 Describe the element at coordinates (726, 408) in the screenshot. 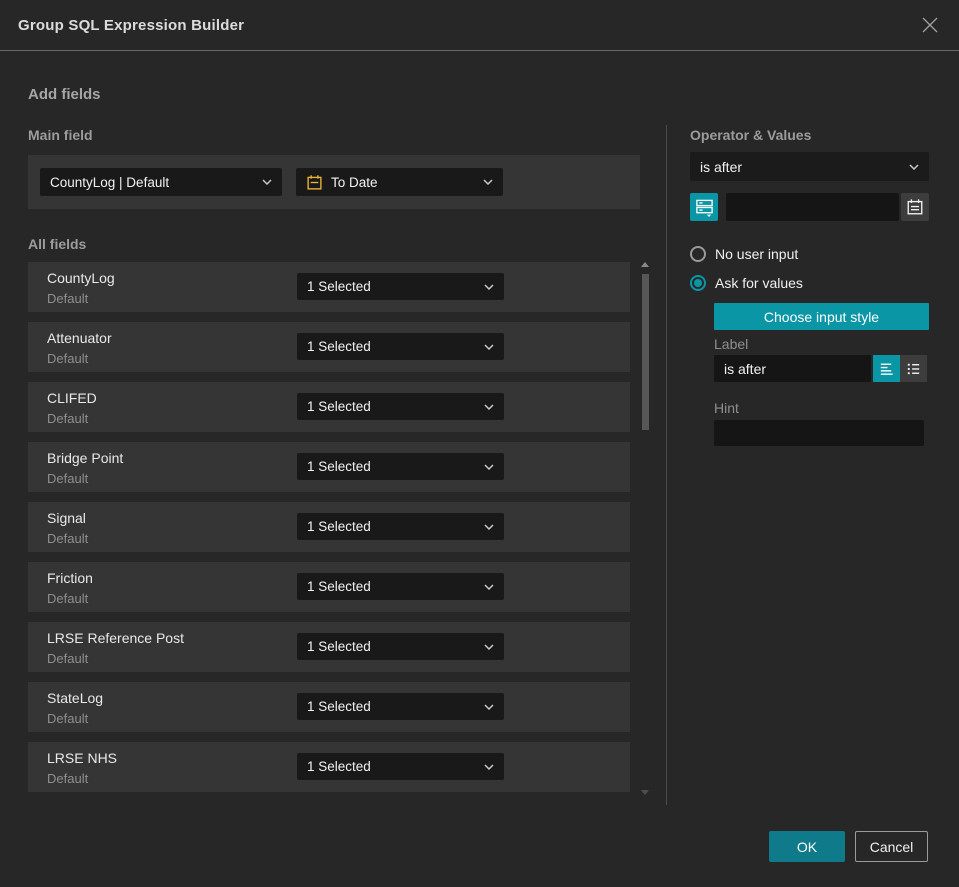

I see `hint-field-label: Hint` at that location.